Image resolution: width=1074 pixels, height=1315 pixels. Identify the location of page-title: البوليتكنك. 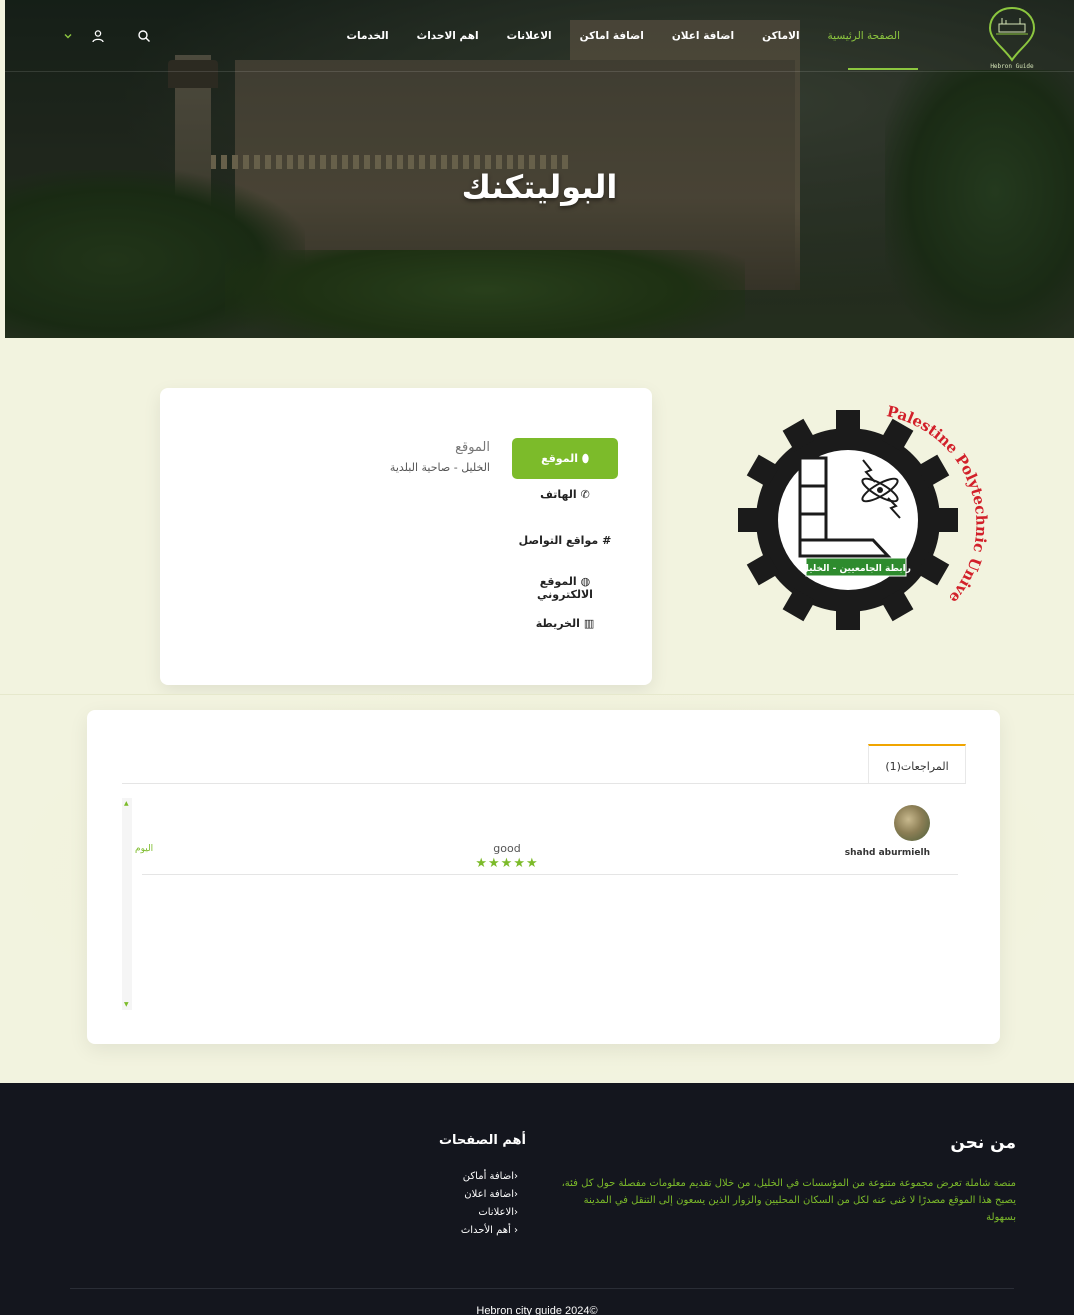
(539, 187).